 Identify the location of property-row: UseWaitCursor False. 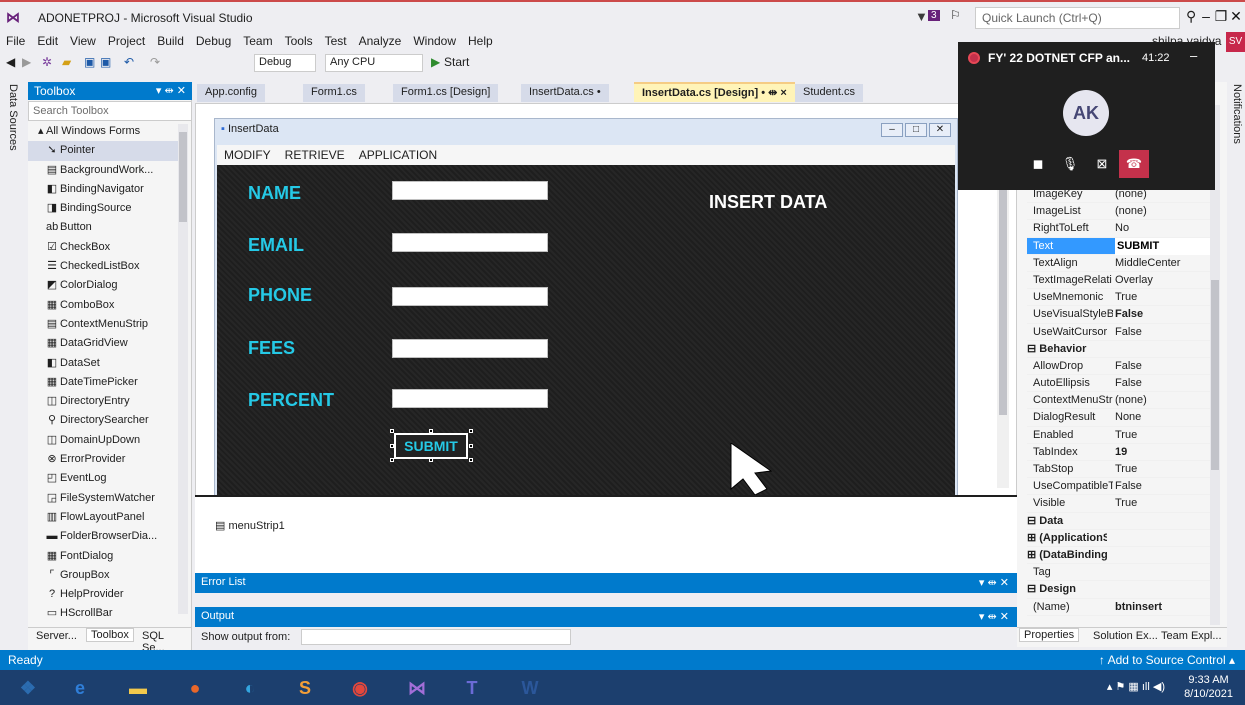
(1122, 332).